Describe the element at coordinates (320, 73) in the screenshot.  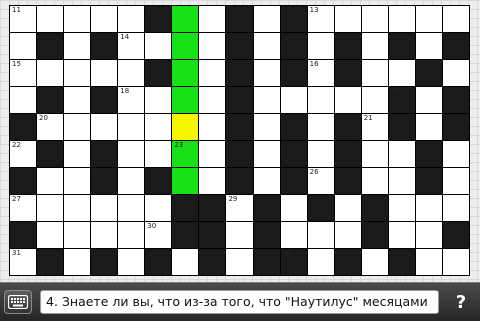
I see `crossword-cell: 16` at that location.